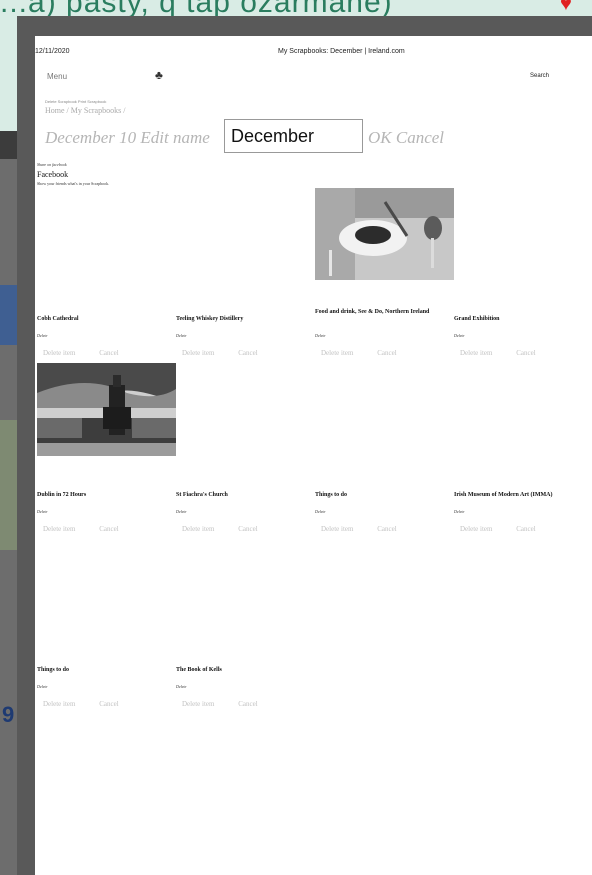  Describe the element at coordinates (102, 336) in the screenshot. I see `list-item: Cobh Cathedral Delete Delete item Cancel` at that location.